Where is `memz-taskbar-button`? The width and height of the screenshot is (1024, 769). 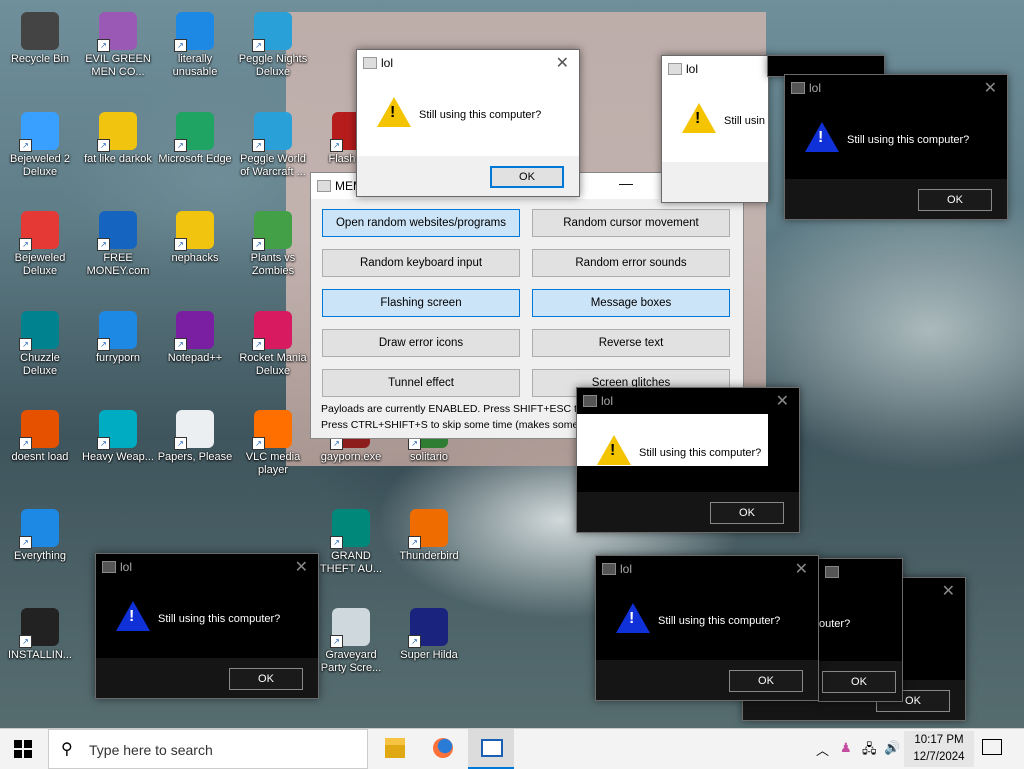 memz-taskbar-button is located at coordinates (491, 749).